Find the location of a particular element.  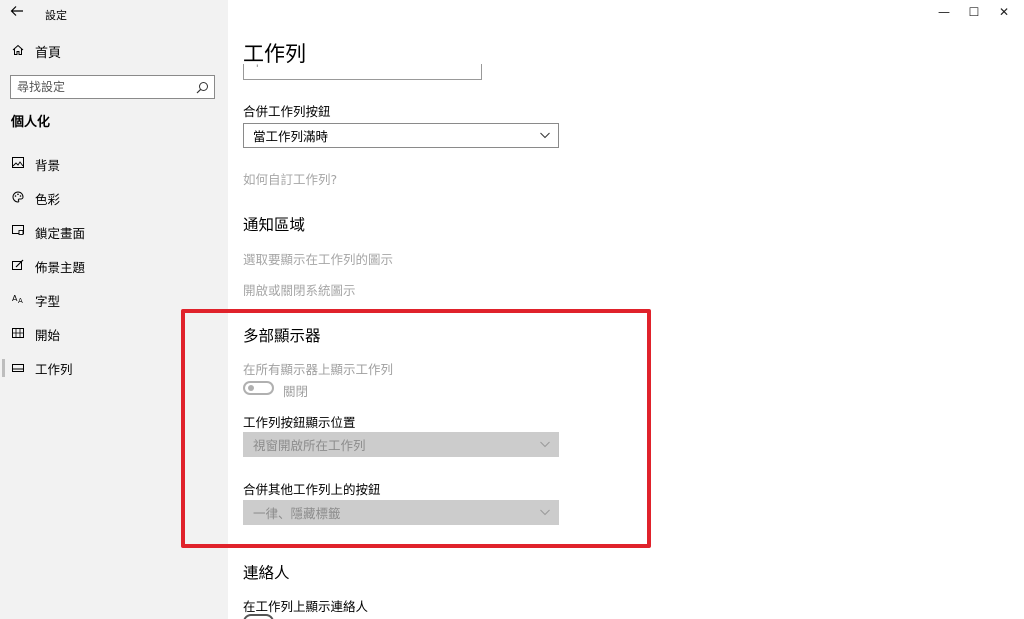

theme-brush-icon is located at coordinates (18, 266).